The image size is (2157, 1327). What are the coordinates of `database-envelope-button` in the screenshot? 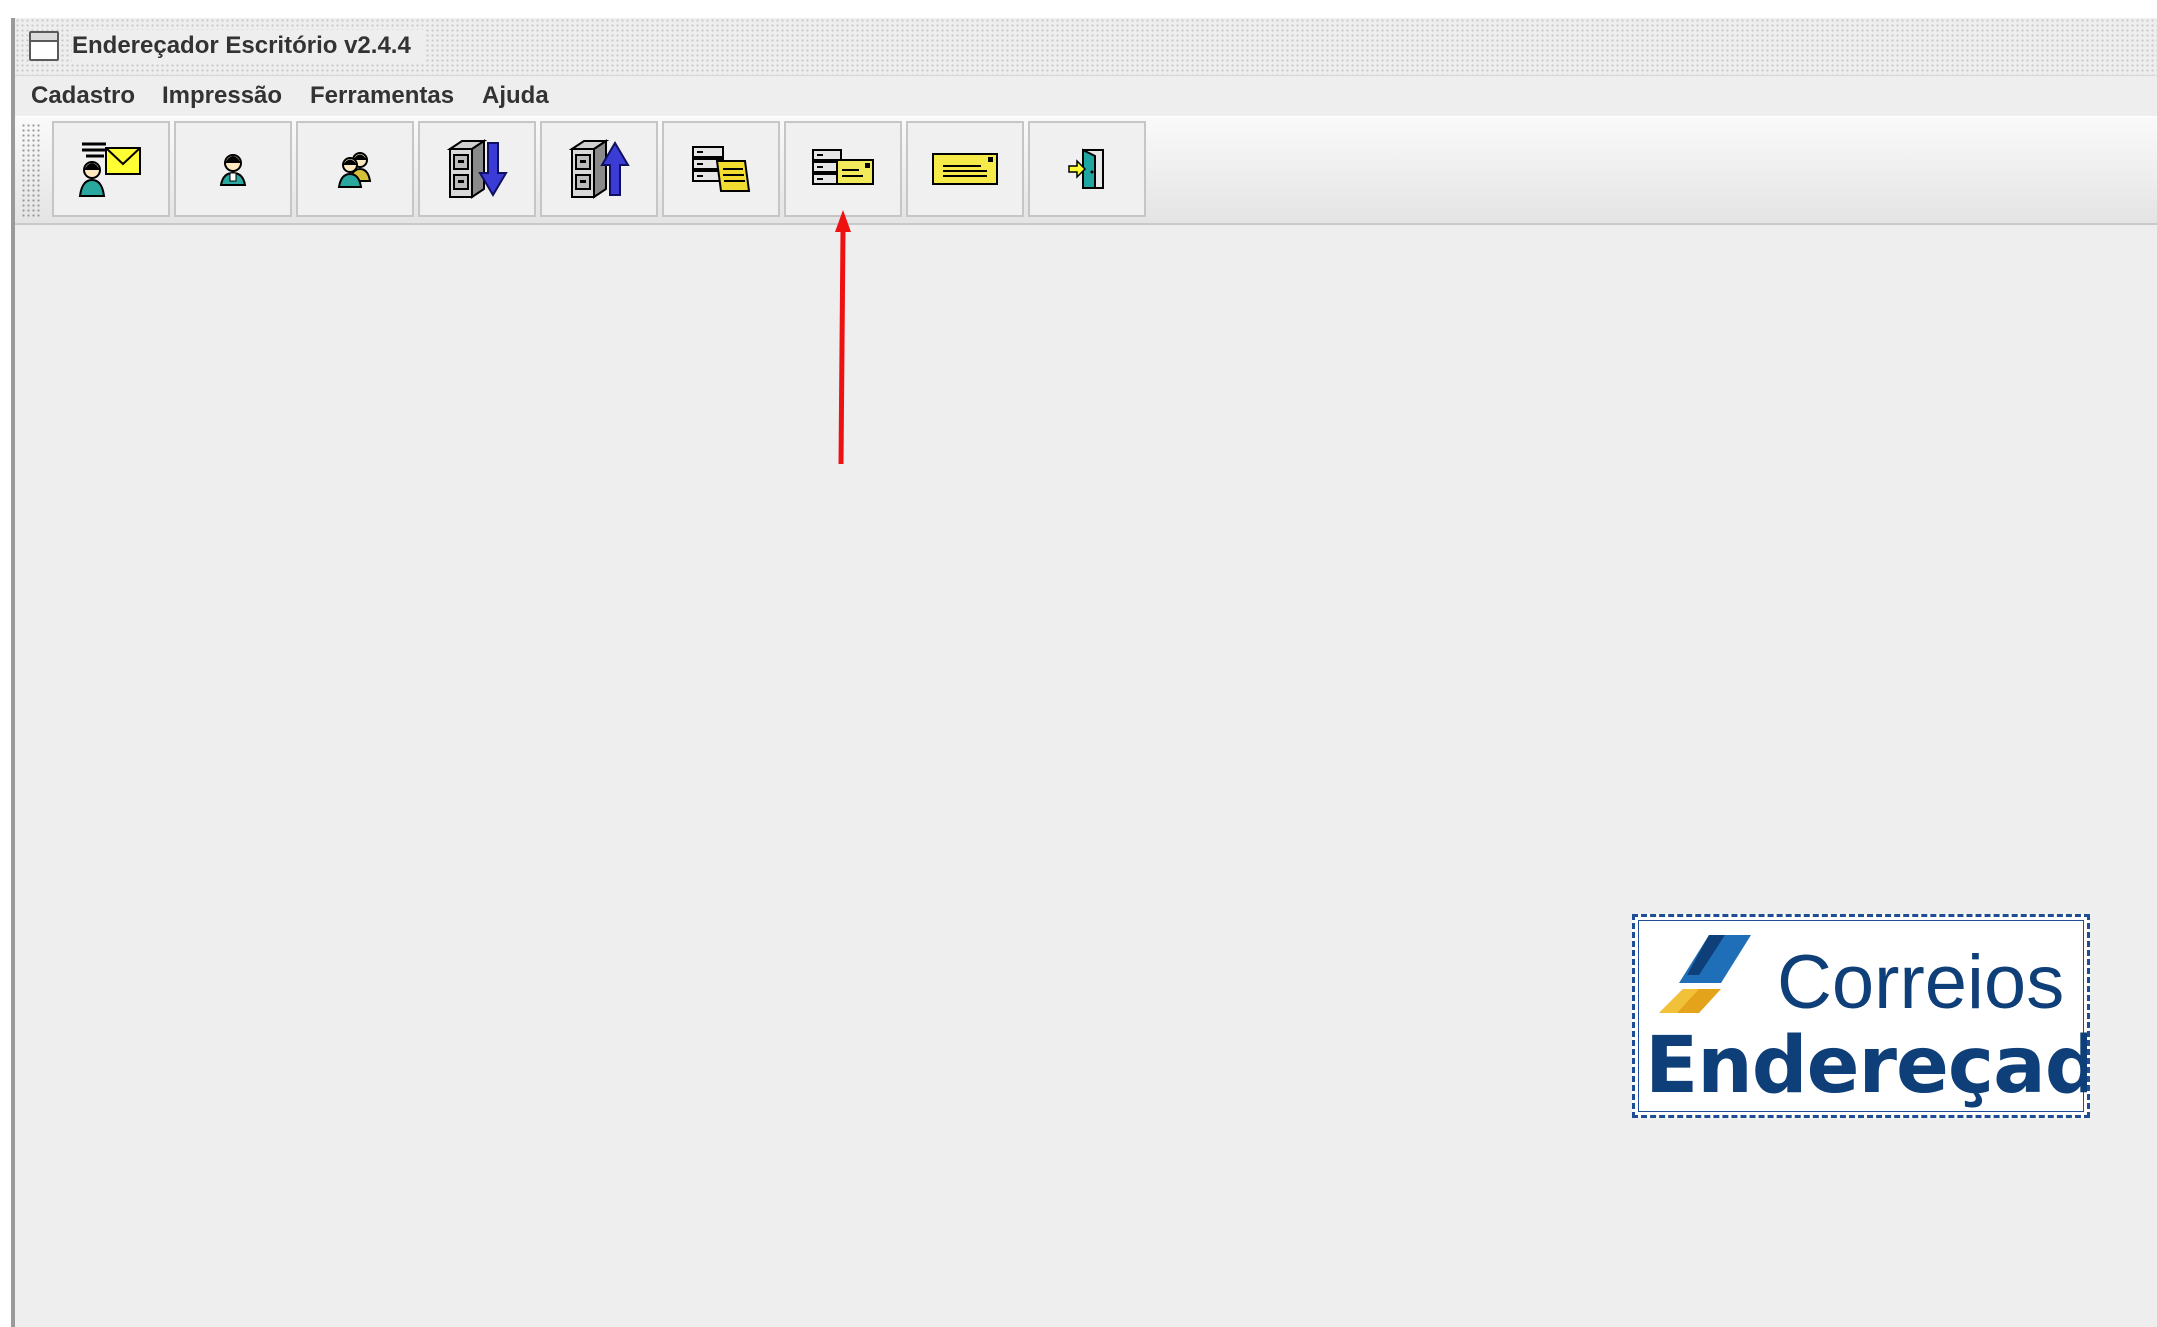 It's located at (843, 169).